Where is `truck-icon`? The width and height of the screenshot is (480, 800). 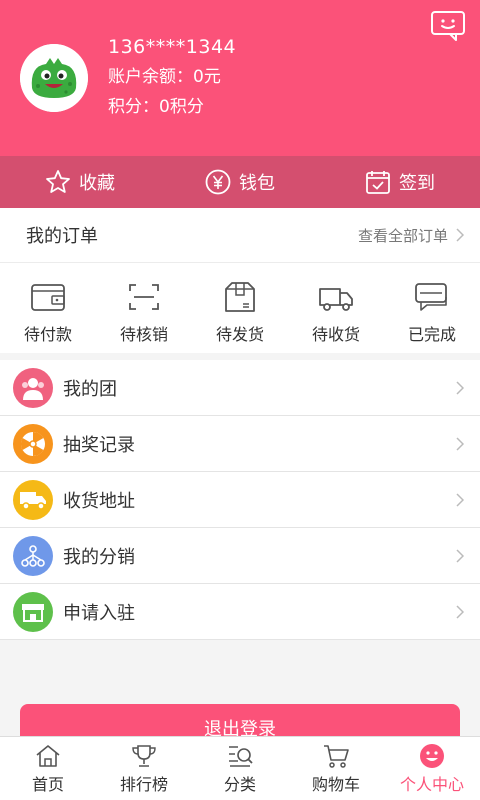 truck-icon is located at coordinates (336, 299).